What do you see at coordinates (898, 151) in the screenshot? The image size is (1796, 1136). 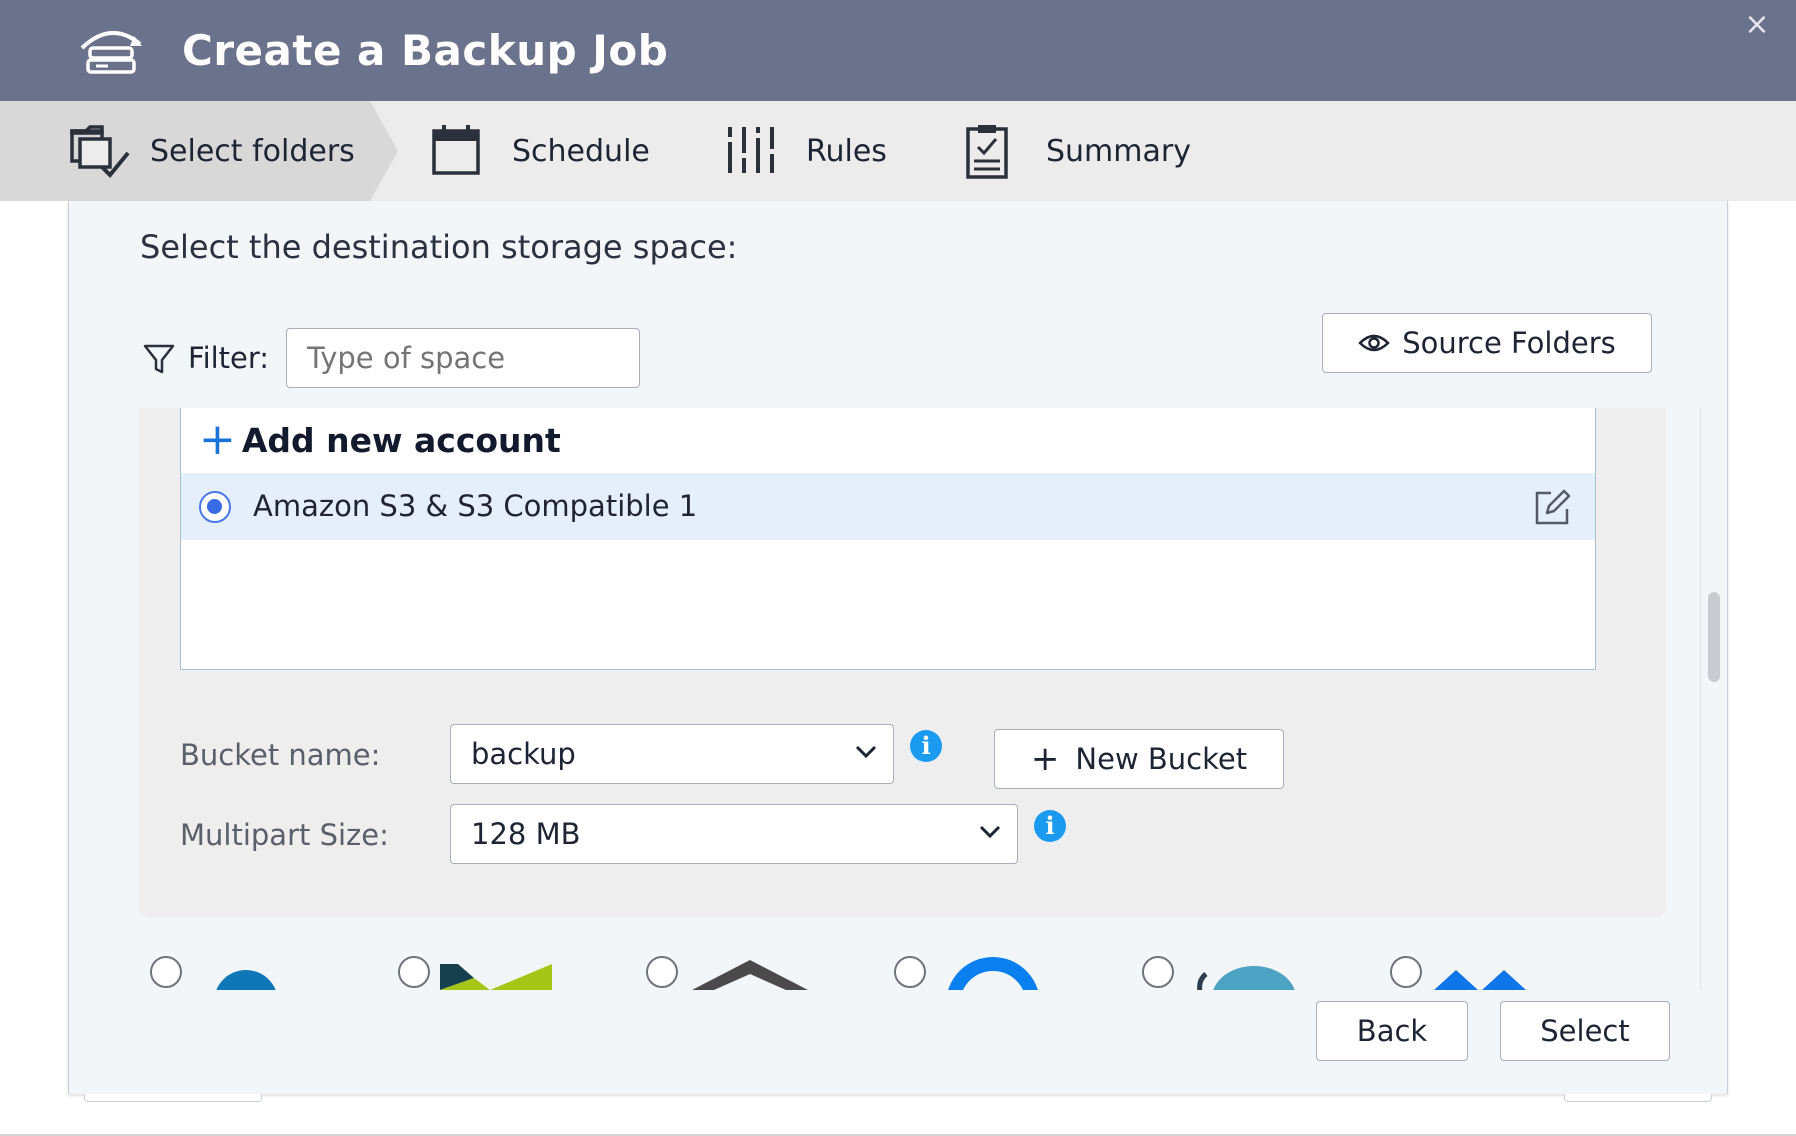 I see `wizard-steps: Select folders Schedule Rules Summary` at bounding box center [898, 151].